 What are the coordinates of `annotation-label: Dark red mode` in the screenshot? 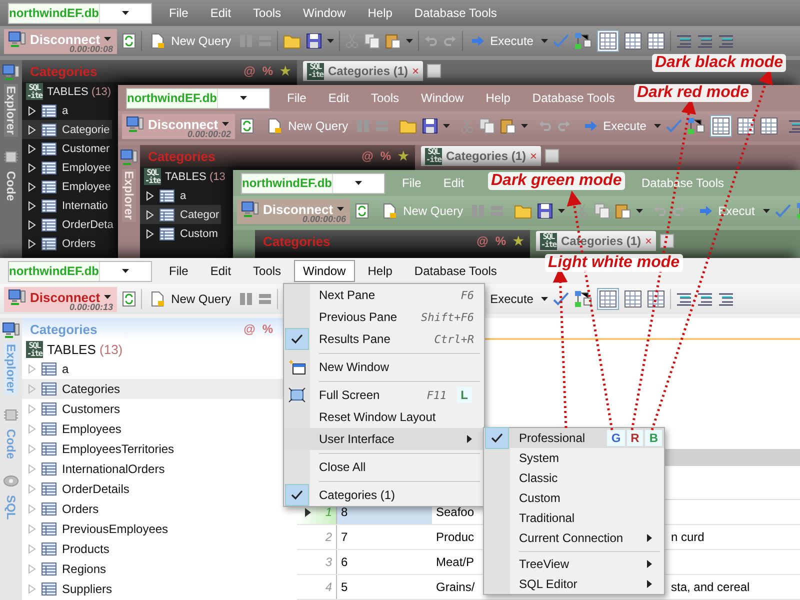 It's located at (693, 93).